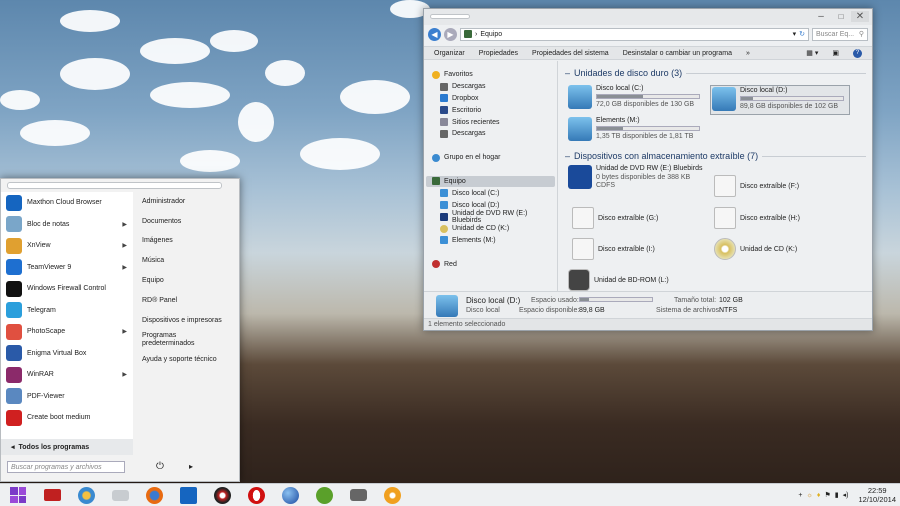 Image resolution: width=900 pixels, height=506 pixels. What do you see at coordinates (857, 53) in the screenshot?
I see `help-icon: ?` at bounding box center [857, 53].